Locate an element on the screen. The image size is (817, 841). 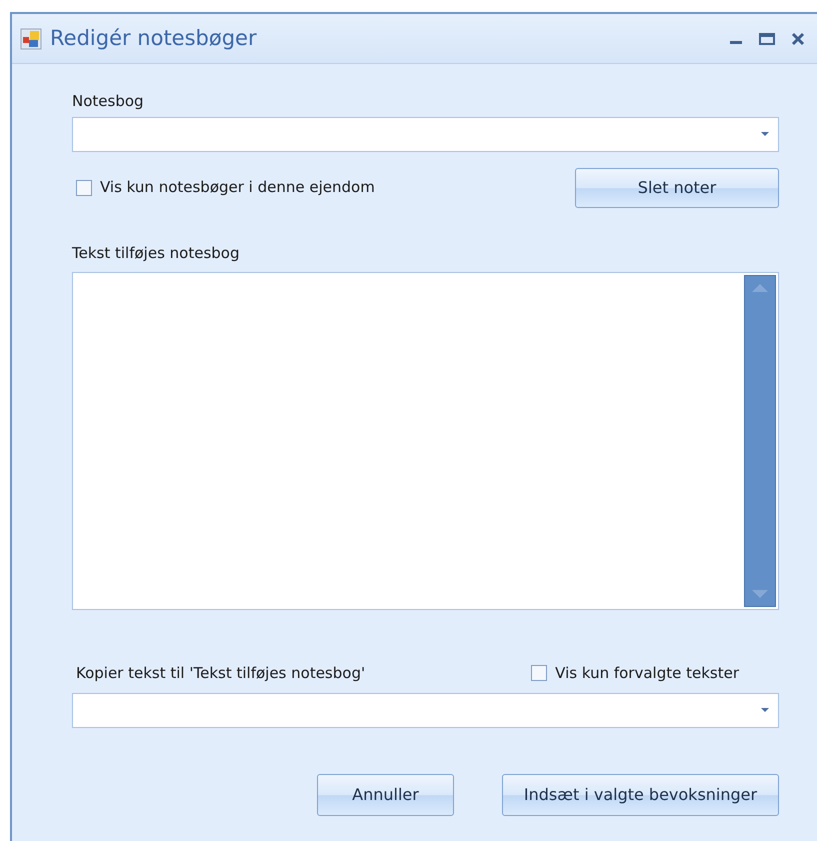
scroll-up-icon is located at coordinates (760, 288).